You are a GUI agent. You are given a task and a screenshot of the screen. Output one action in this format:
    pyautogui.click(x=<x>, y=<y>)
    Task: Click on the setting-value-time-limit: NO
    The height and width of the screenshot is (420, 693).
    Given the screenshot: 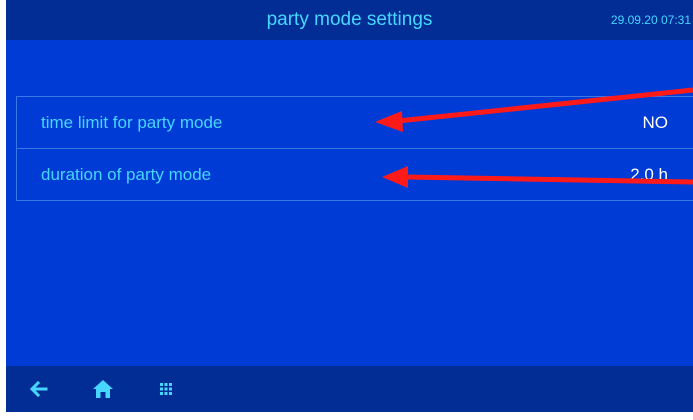 What is the action you would take?
    pyautogui.click(x=656, y=122)
    